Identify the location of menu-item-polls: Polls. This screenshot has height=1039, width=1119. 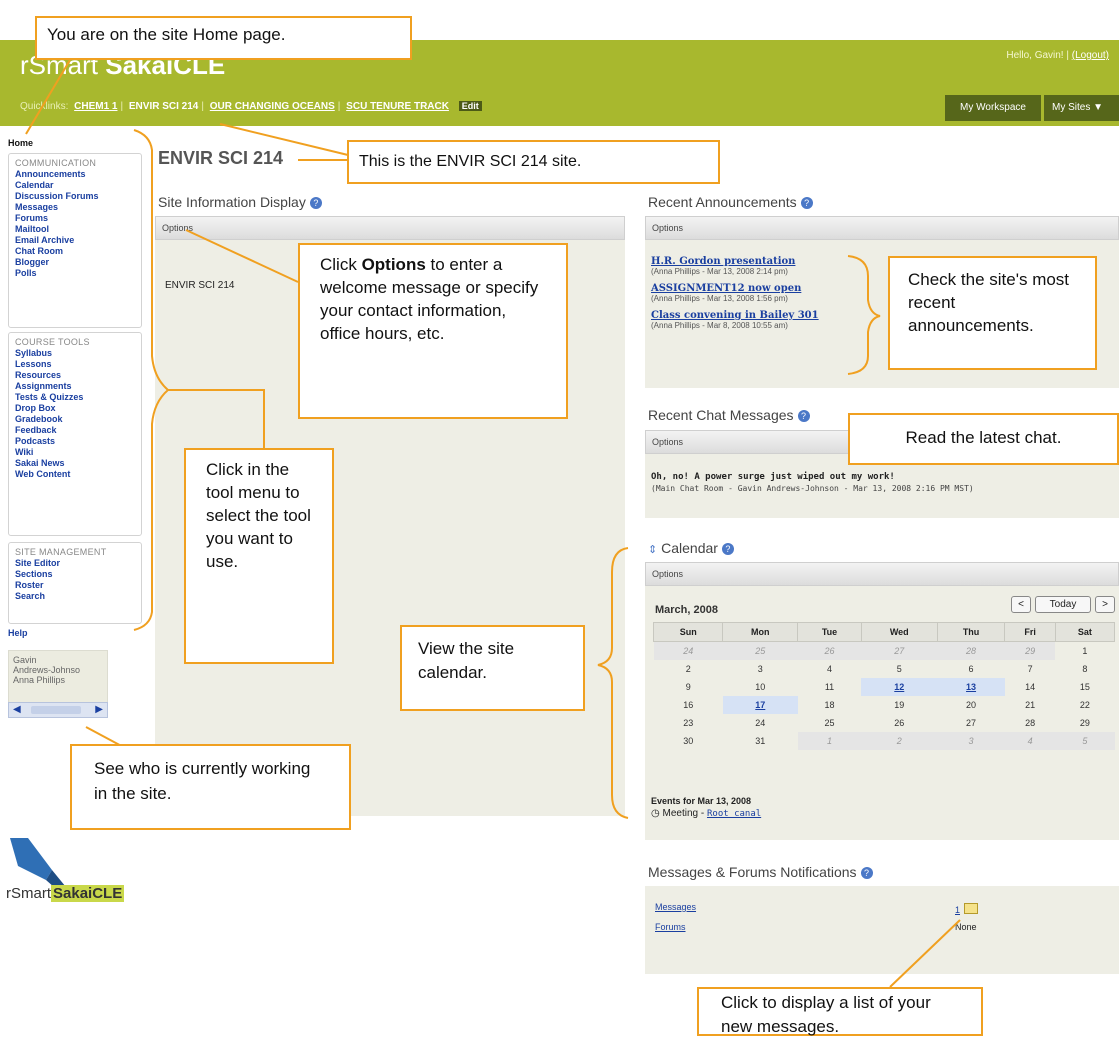
(75, 273).